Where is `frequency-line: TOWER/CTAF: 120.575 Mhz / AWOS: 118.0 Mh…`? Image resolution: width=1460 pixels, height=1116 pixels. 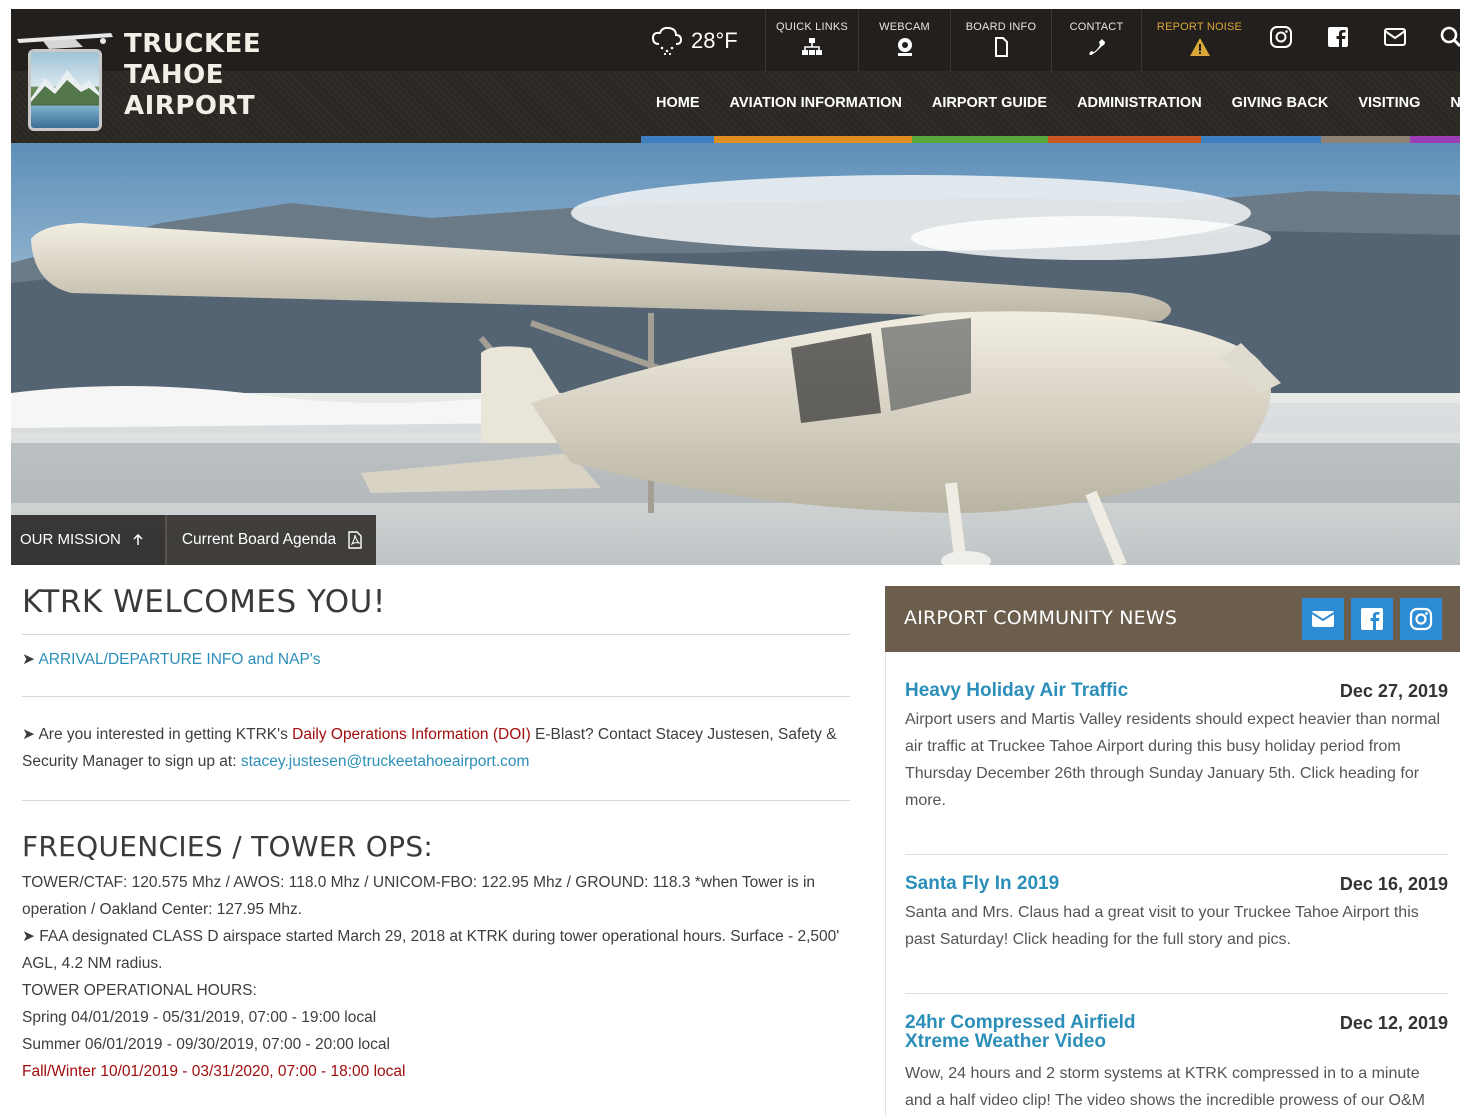
frequency-line: TOWER/CTAF: 120.575 Mhz / AWOS: 118.0 Mh… is located at coordinates (419, 896).